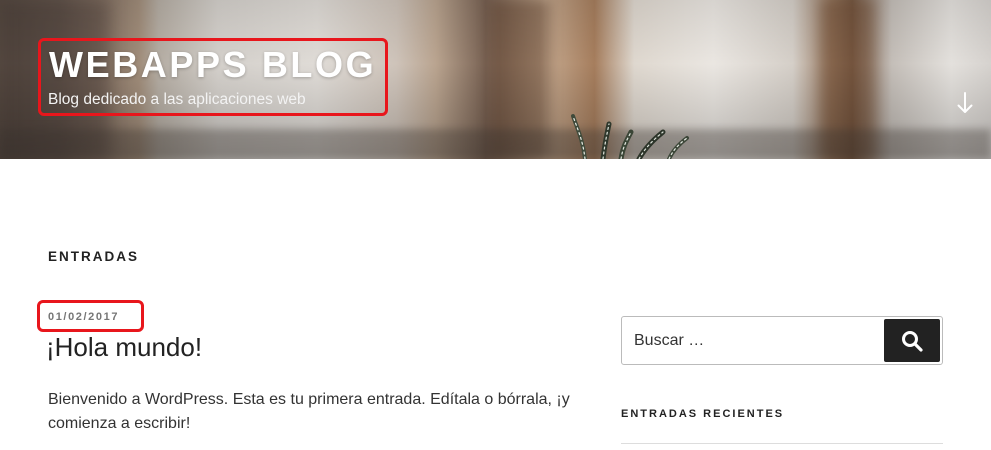  I want to click on arrow-down-icon, so click(965, 102).